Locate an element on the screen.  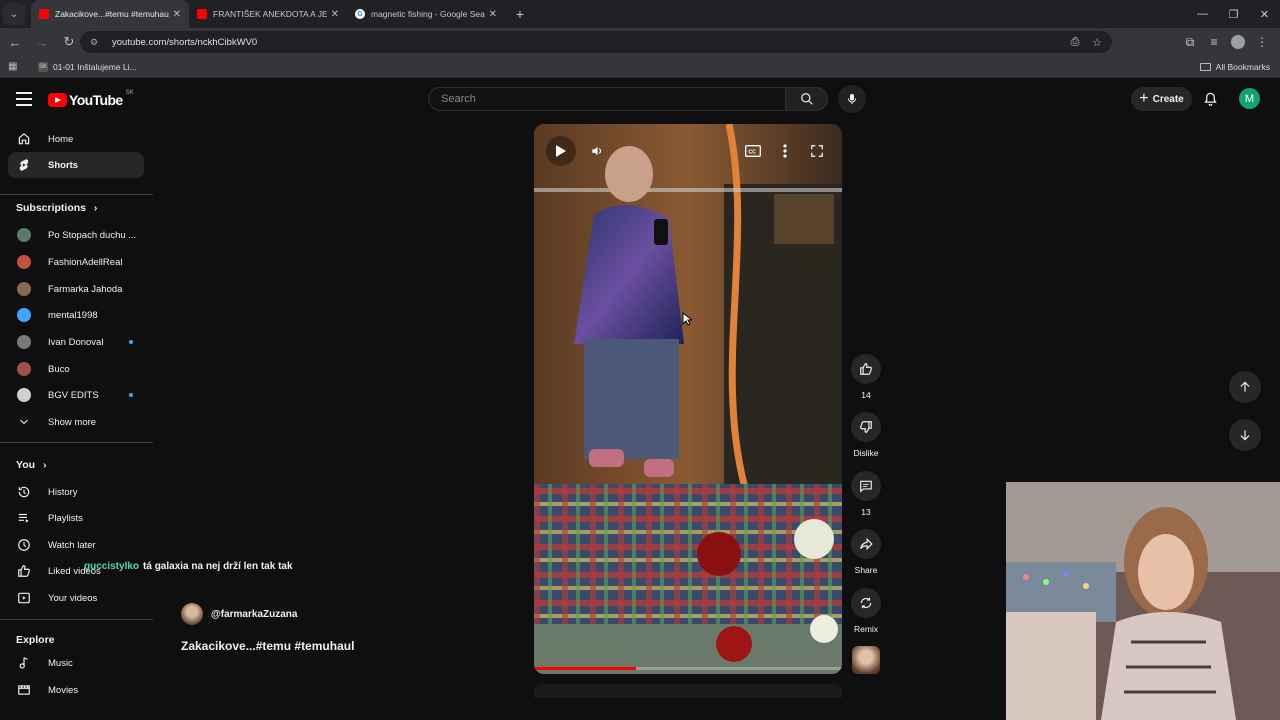
sidebar-item-your-videos: Your videos is located at coordinates (76, 598).